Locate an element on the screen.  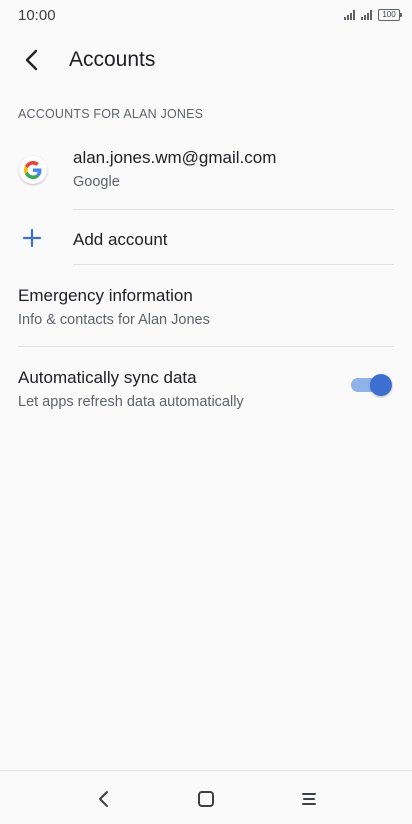
signal-icon is located at coordinates (349, 15).